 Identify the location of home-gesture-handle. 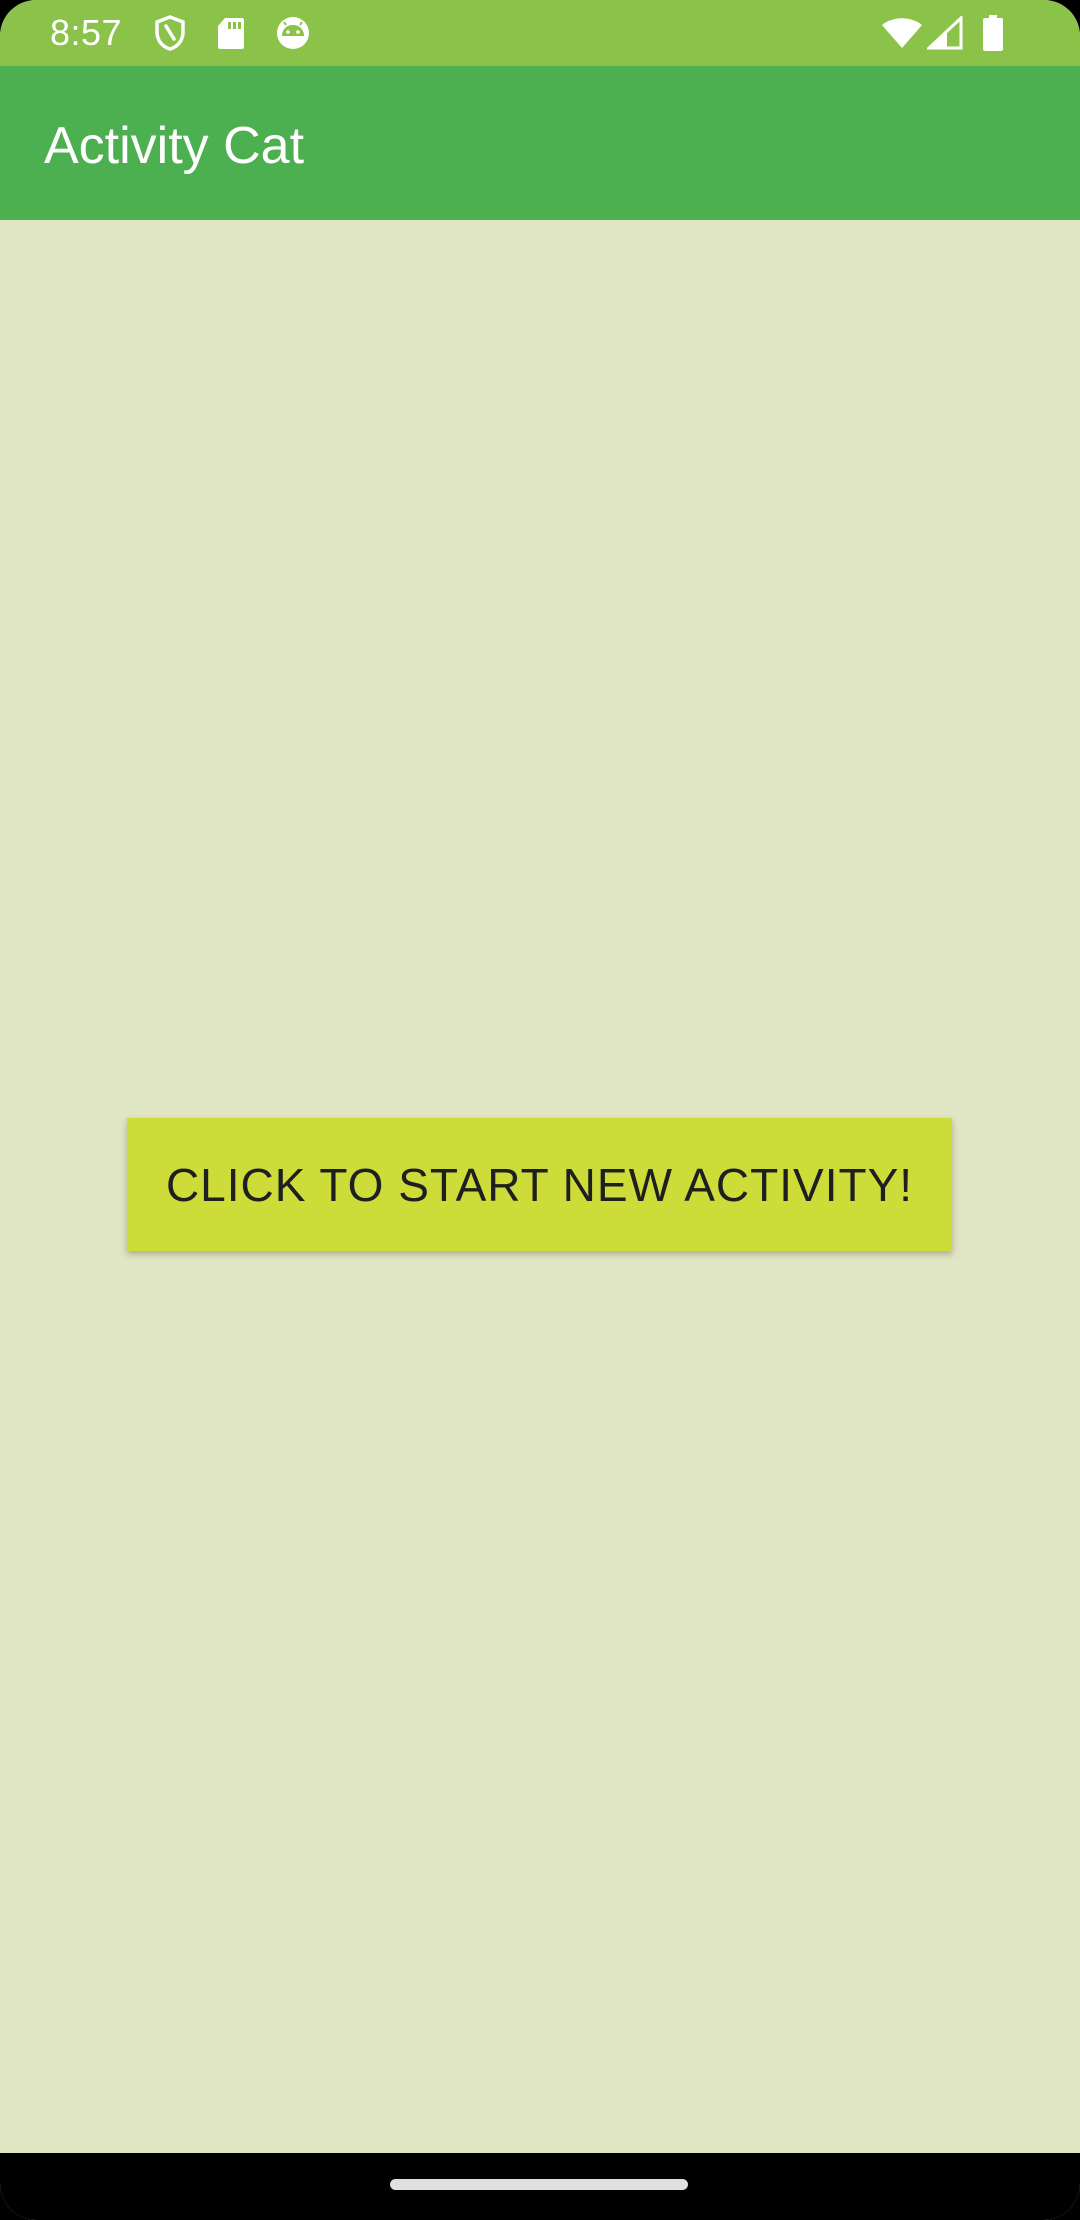
(539, 2184).